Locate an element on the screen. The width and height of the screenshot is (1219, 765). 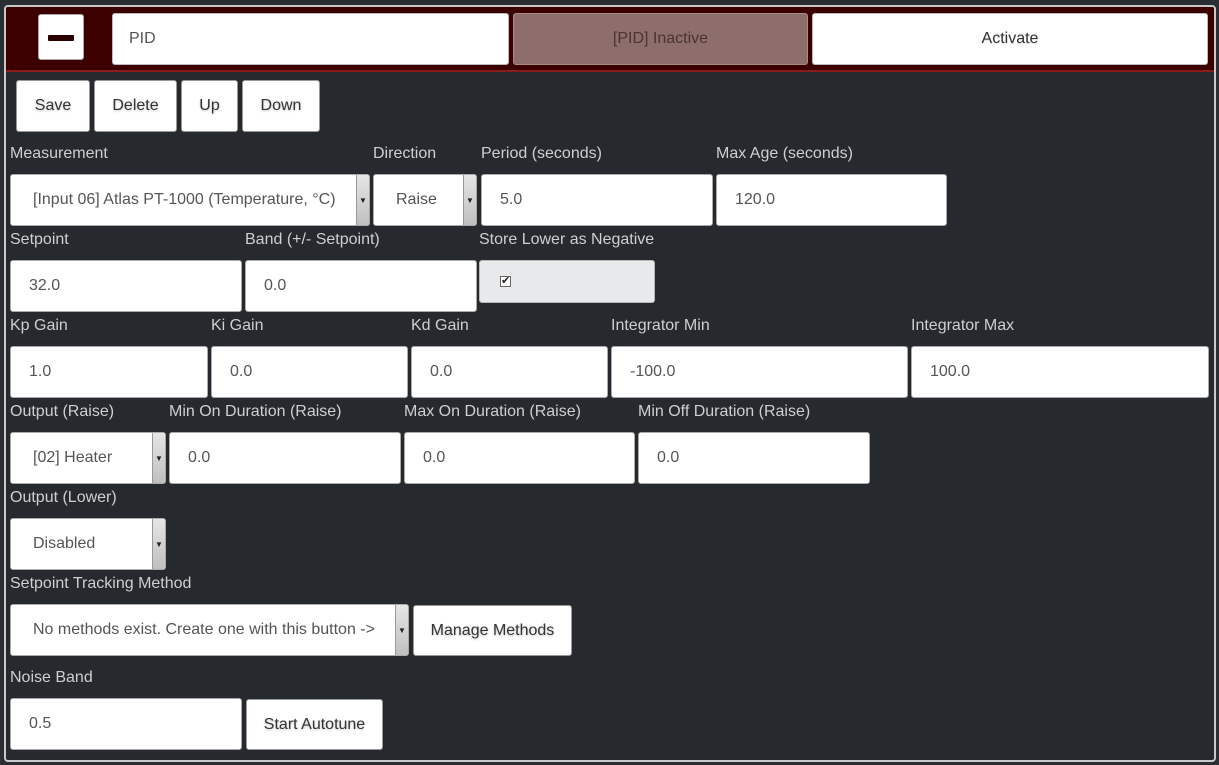
up-button: Up is located at coordinates (209, 106).